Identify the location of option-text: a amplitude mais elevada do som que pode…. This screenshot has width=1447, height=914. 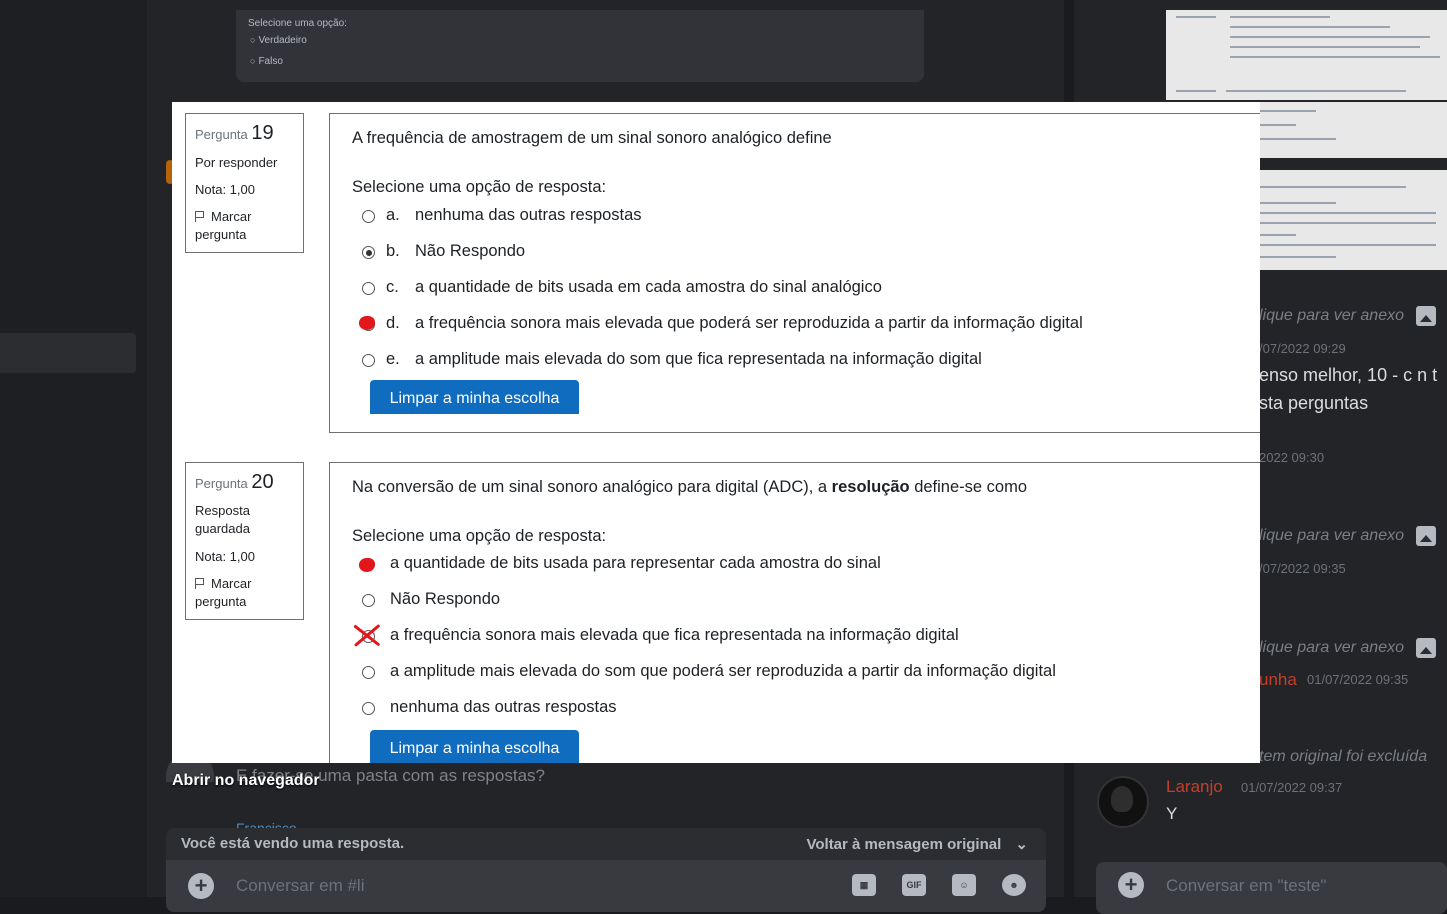
(723, 671).